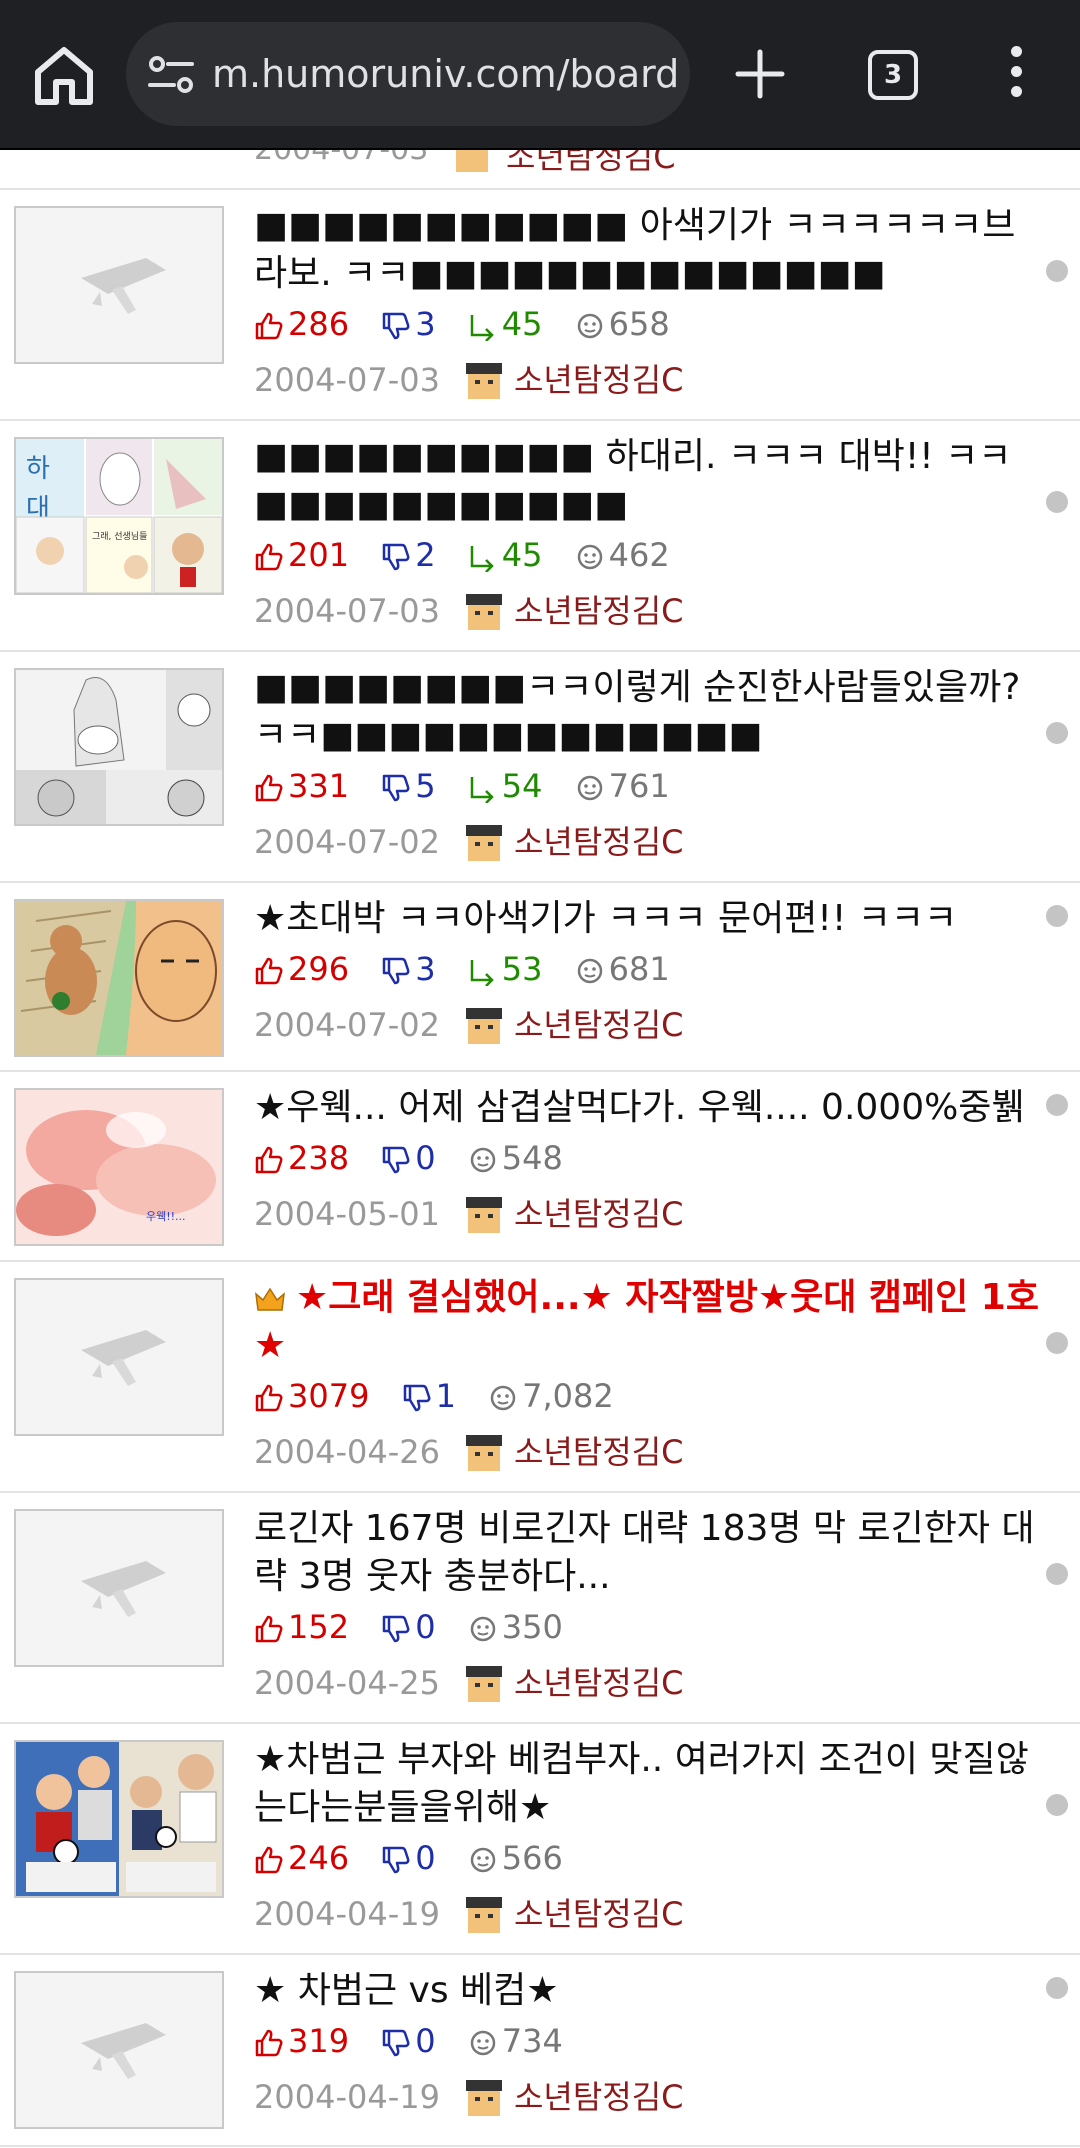  What do you see at coordinates (269, 1398) in the screenshot?
I see `thumbs-up-icon` at bounding box center [269, 1398].